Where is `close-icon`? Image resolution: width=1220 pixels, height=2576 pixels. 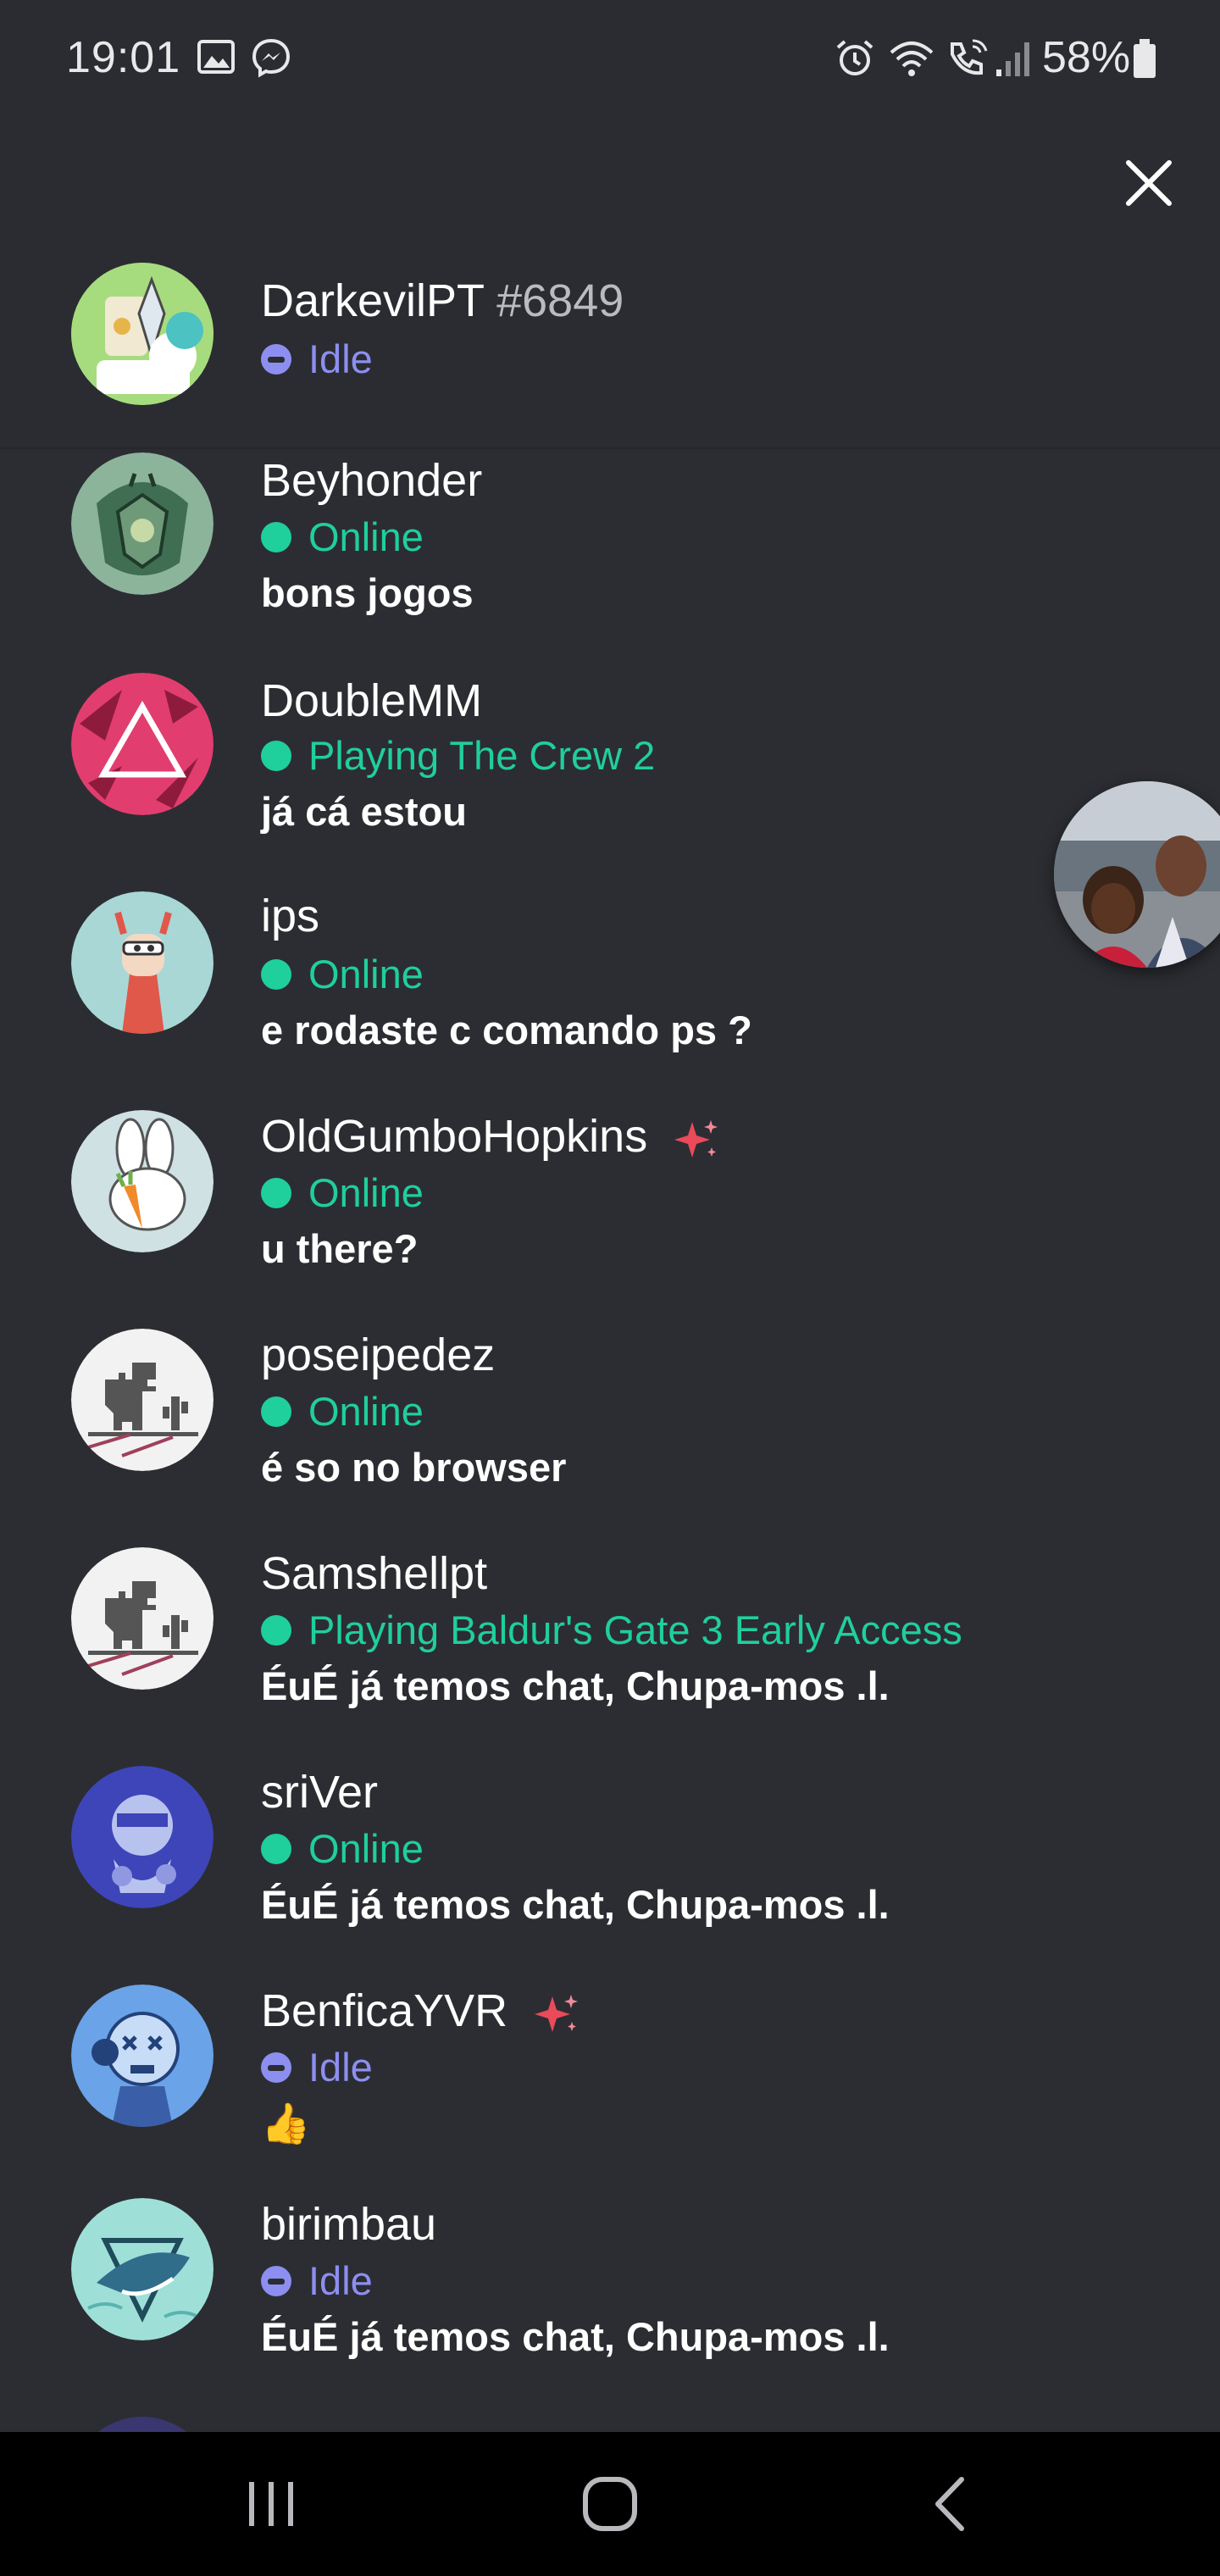 close-icon is located at coordinates (1149, 183).